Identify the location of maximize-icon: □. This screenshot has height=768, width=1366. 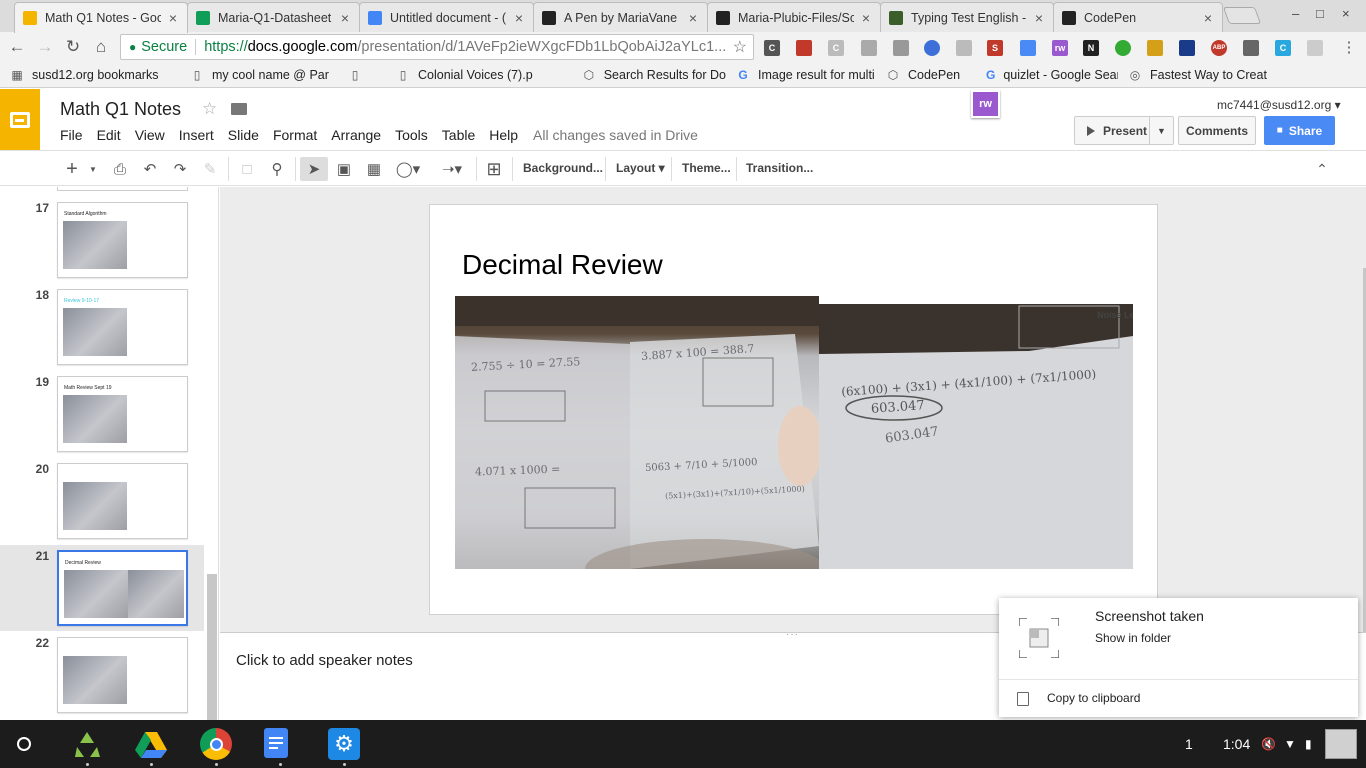
(1320, 13).